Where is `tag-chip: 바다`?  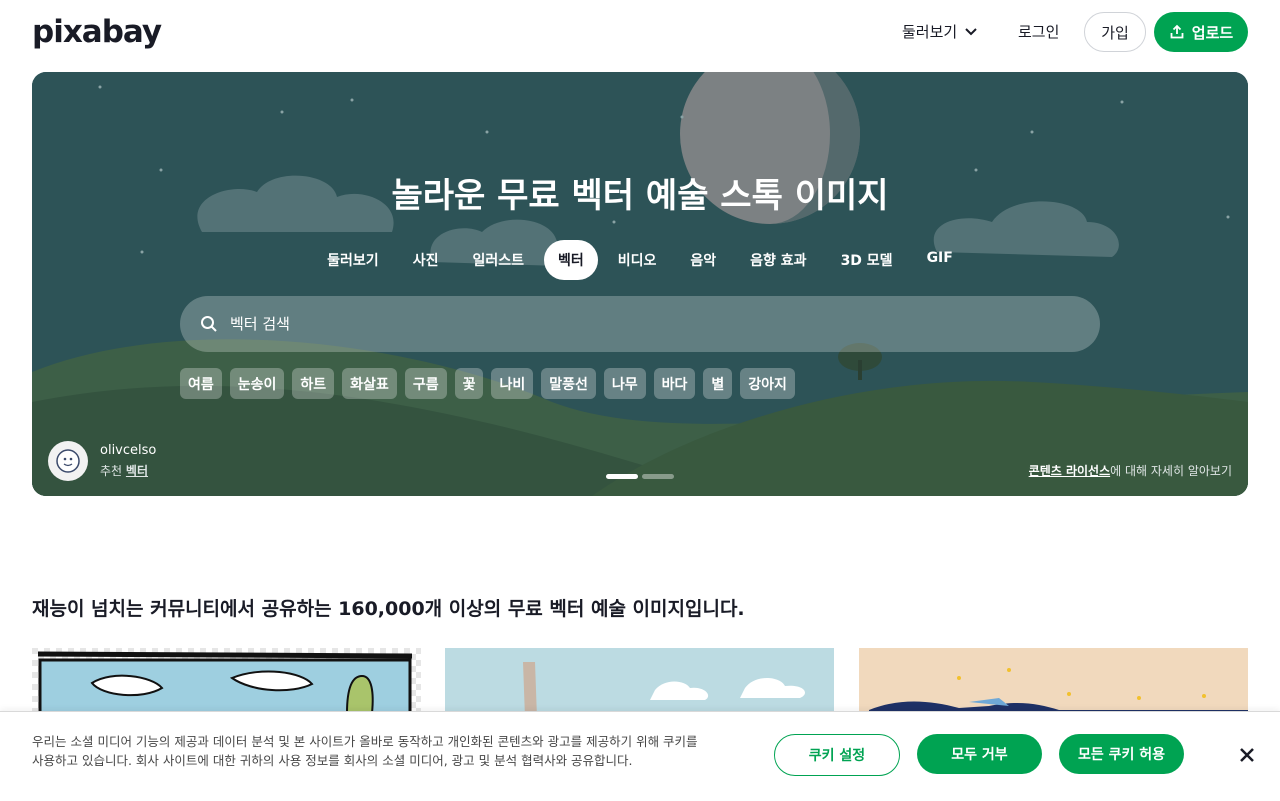 tag-chip: 바다 is located at coordinates (674, 383).